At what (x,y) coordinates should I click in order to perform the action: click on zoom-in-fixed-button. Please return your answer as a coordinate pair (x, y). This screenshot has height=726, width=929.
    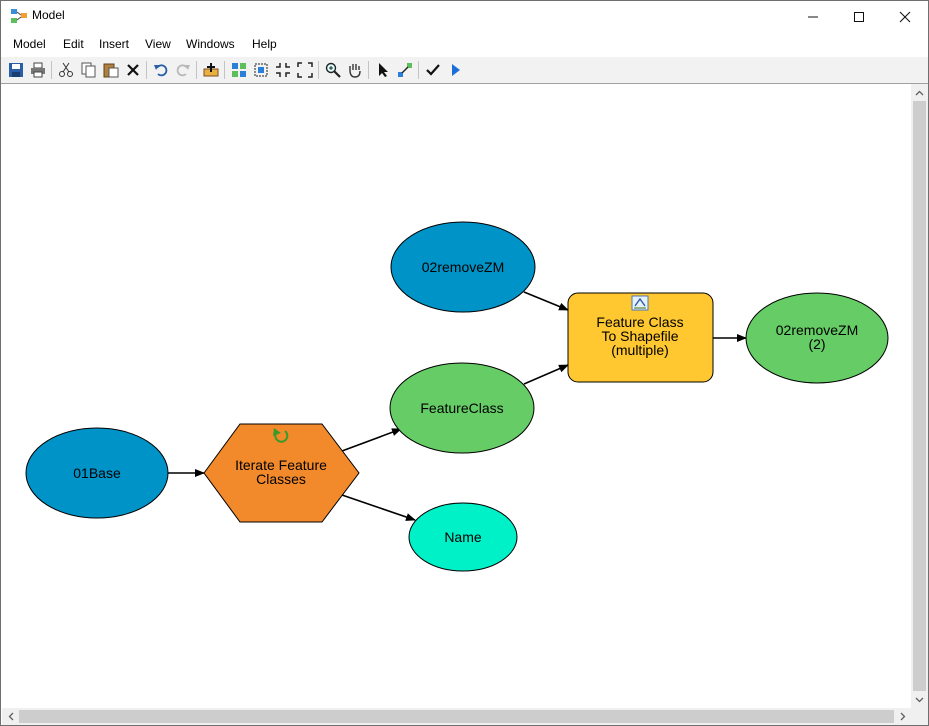
    Looking at the image, I should click on (283, 70).